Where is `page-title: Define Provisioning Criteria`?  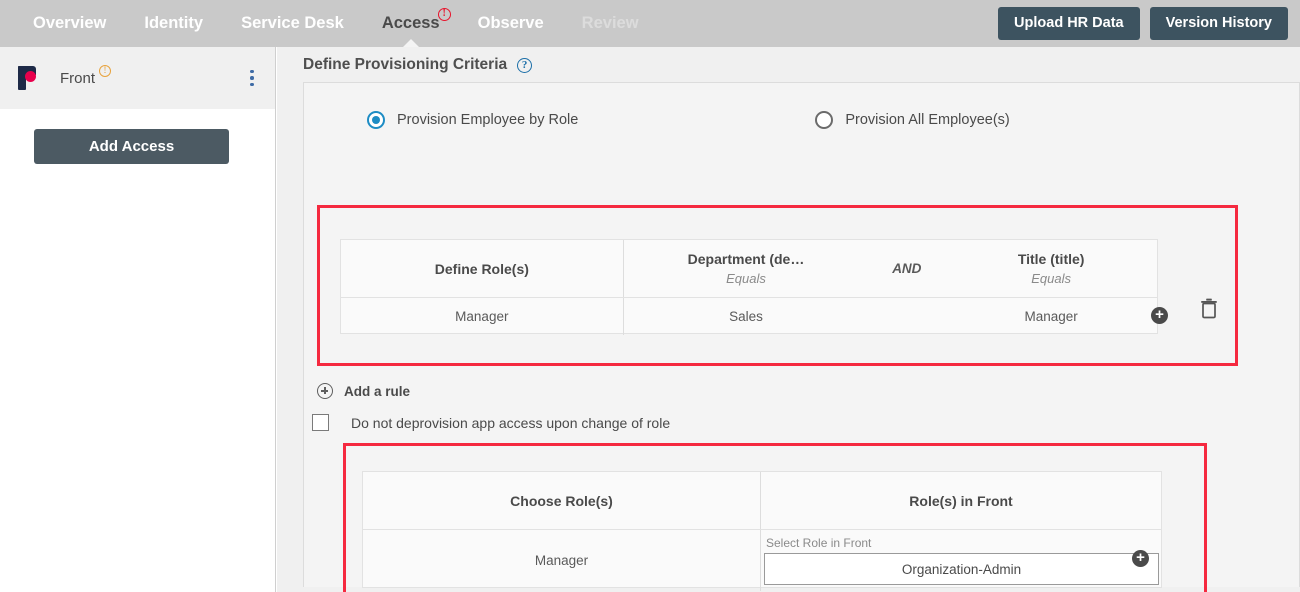
page-title: Define Provisioning Criteria is located at coordinates (405, 64).